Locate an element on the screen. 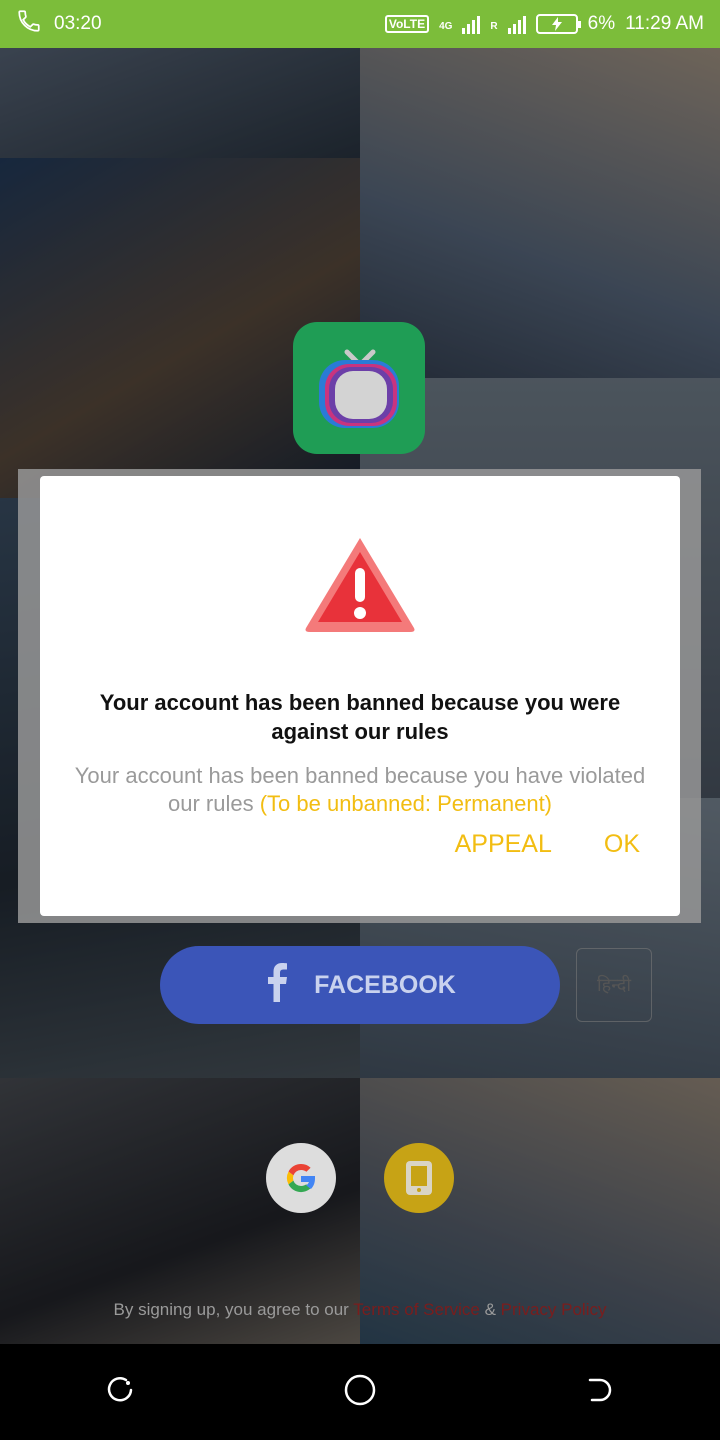  navigation-bar is located at coordinates (360, 1392).